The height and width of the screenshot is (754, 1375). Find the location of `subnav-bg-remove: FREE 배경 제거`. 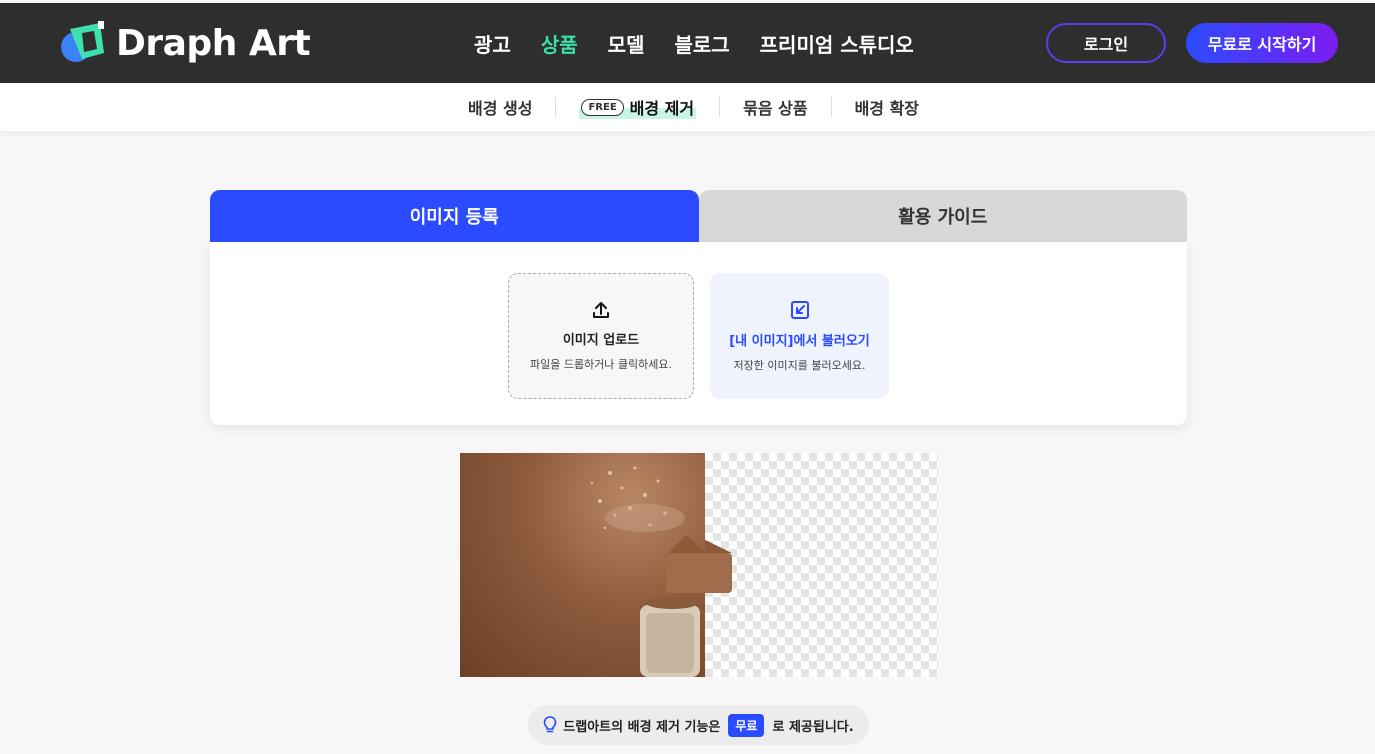

subnav-bg-remove: FREE 배경 제거 is located at coordinates (638, 107).